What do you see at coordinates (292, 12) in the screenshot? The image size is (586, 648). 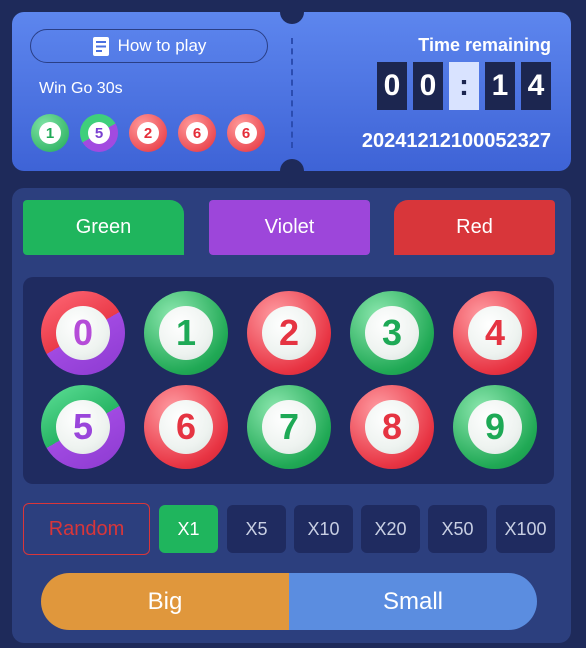 I see `ticket-notch-top` at bounding box center [292, 12].